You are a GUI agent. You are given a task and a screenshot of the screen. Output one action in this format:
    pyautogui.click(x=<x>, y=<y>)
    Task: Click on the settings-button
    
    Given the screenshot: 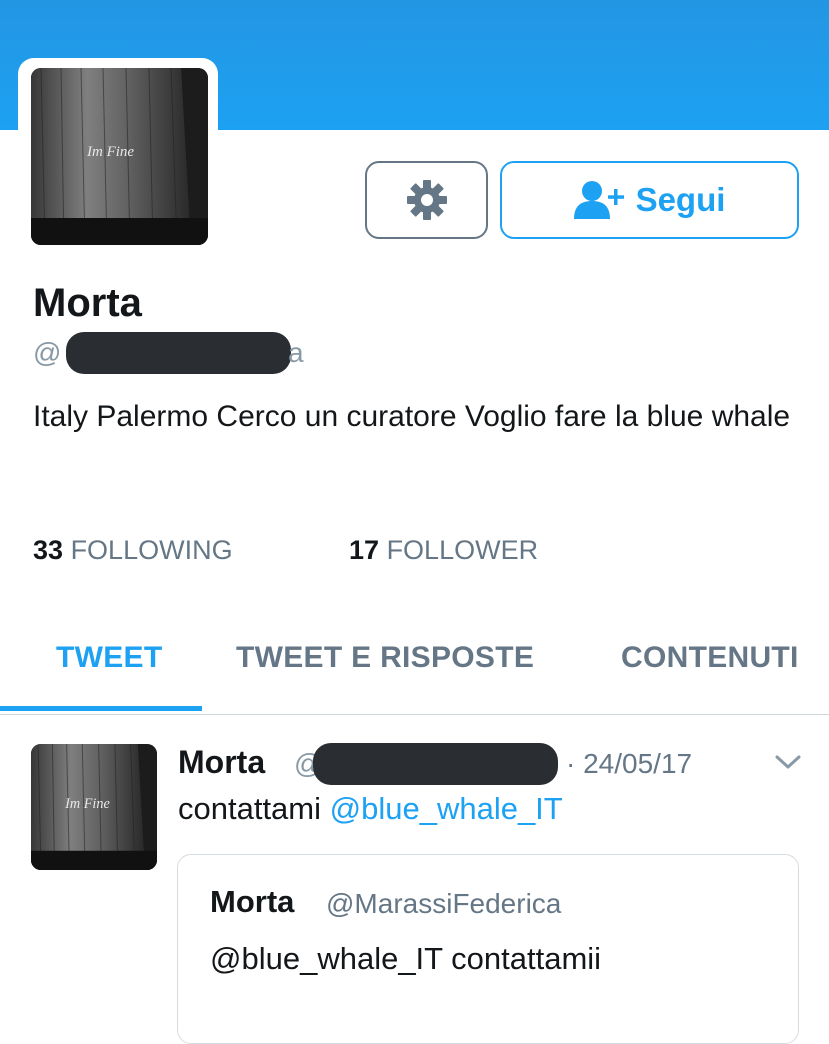 What is the action you would take?
    pyautogui.click(x=426, y=200)
    